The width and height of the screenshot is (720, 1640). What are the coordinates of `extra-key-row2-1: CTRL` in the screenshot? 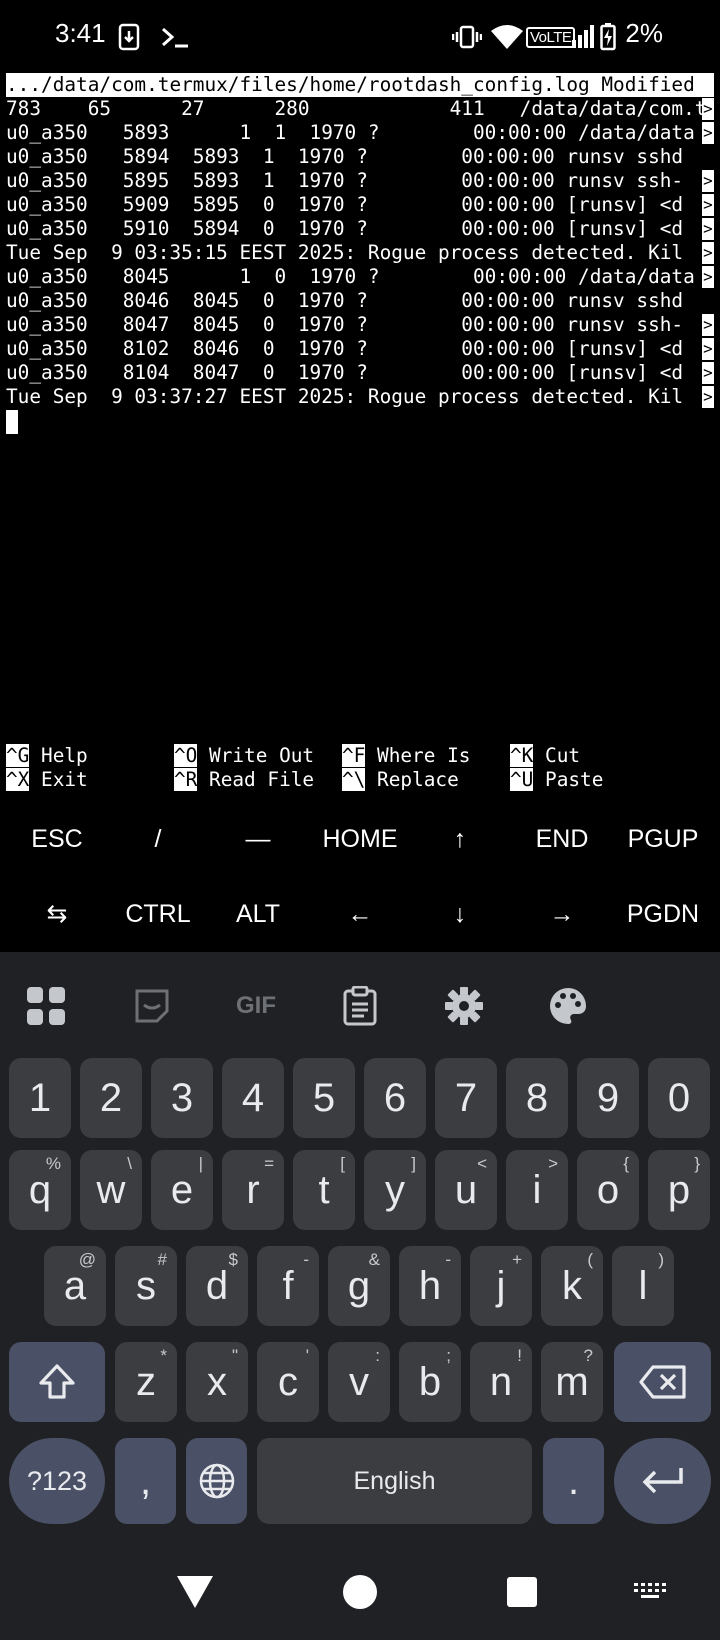 It's located at (158, 914).